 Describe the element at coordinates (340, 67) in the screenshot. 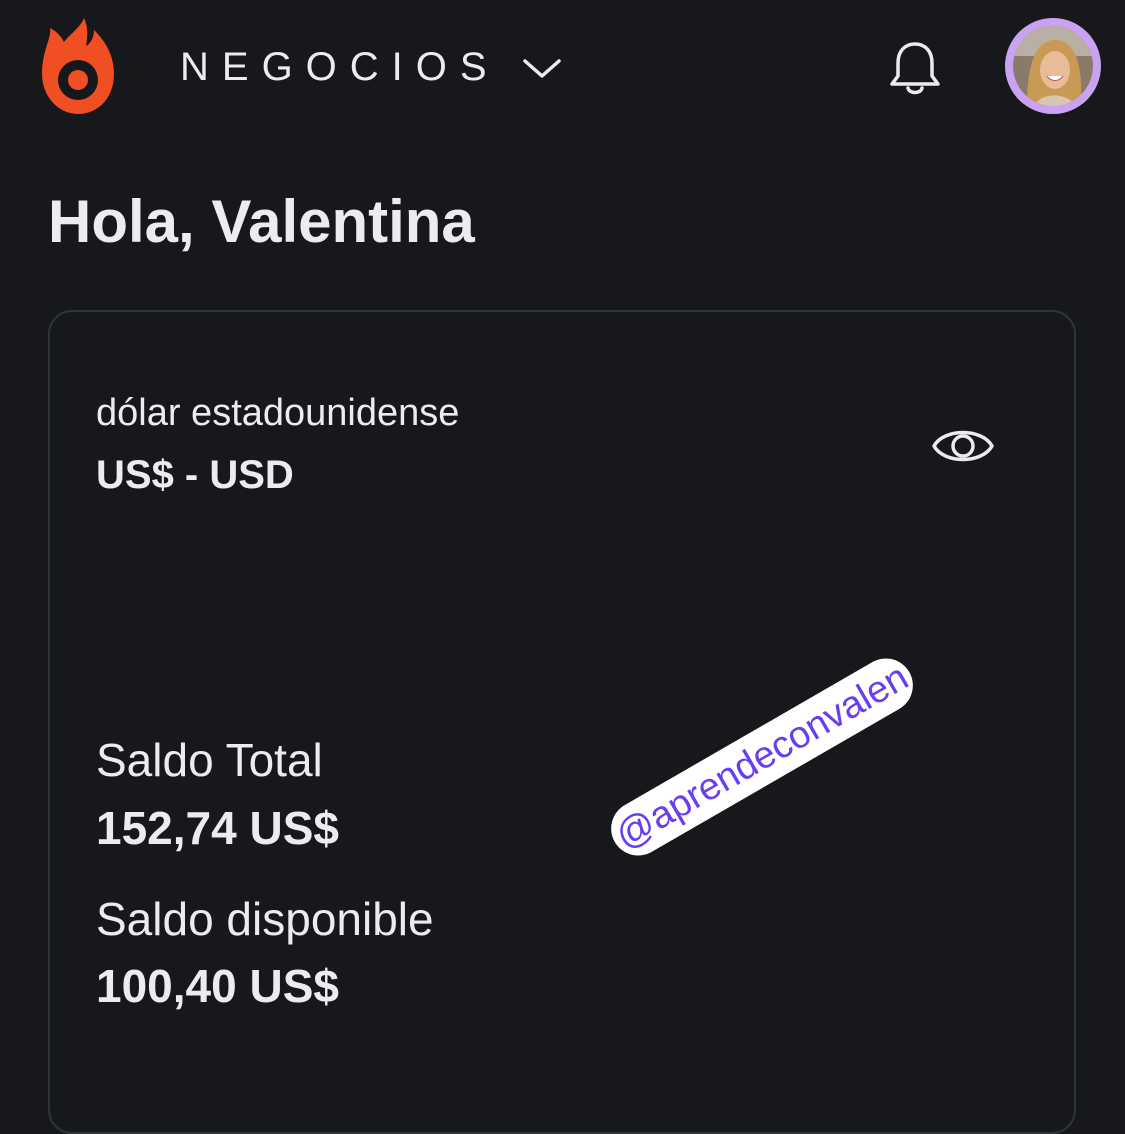

I see `workspace-label: NEGOCIOS` at that location.